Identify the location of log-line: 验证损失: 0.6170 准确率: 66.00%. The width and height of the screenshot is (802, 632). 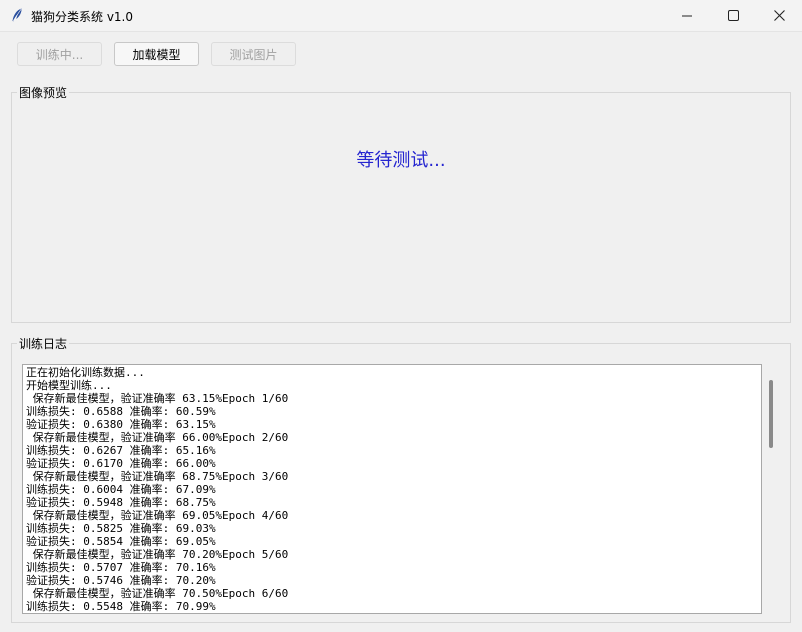
(121, 463).